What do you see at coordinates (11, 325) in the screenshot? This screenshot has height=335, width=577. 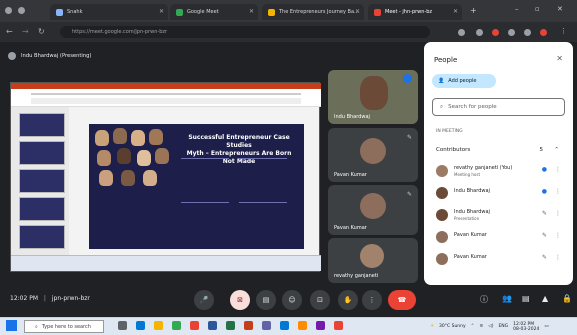 I see `windows-start-icon` at bounding box center [11, 325].